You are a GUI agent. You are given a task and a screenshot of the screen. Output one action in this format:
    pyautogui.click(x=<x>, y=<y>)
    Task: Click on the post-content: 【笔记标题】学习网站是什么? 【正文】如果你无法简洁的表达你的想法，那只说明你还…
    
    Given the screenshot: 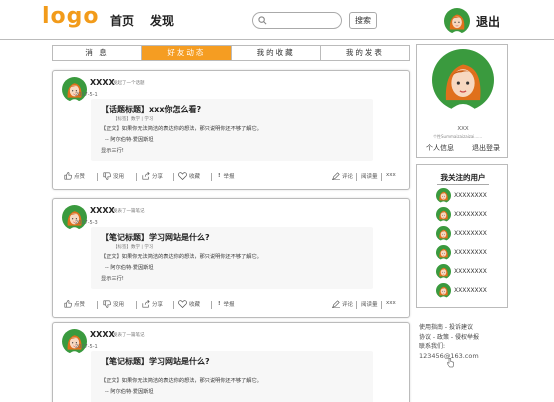 What is the action you would take?
    pyautogui.click(x=232, y=376)
    